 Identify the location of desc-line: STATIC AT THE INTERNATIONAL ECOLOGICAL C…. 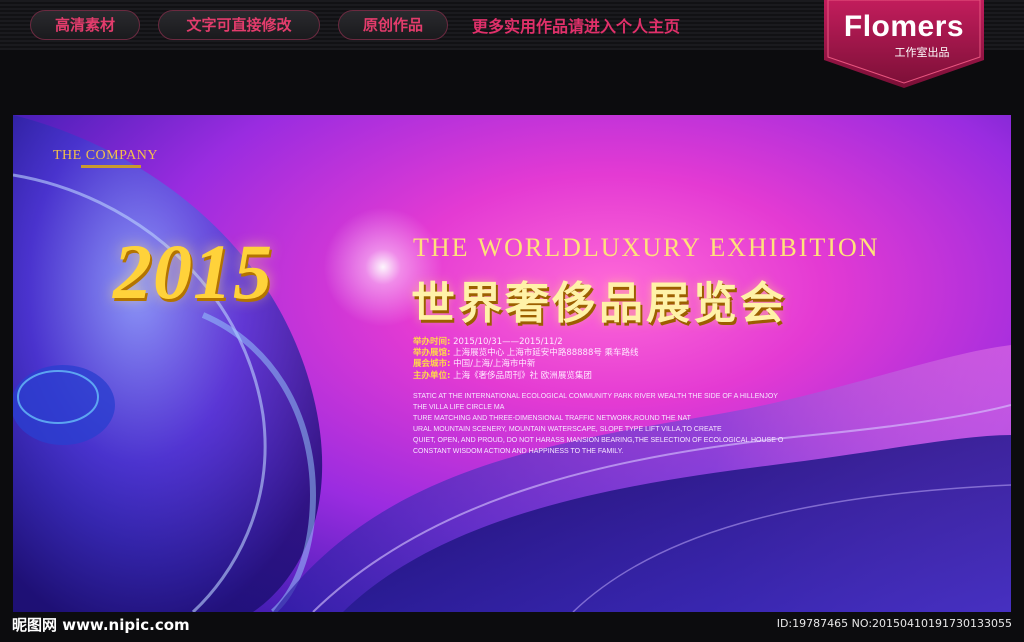
(595, 396).